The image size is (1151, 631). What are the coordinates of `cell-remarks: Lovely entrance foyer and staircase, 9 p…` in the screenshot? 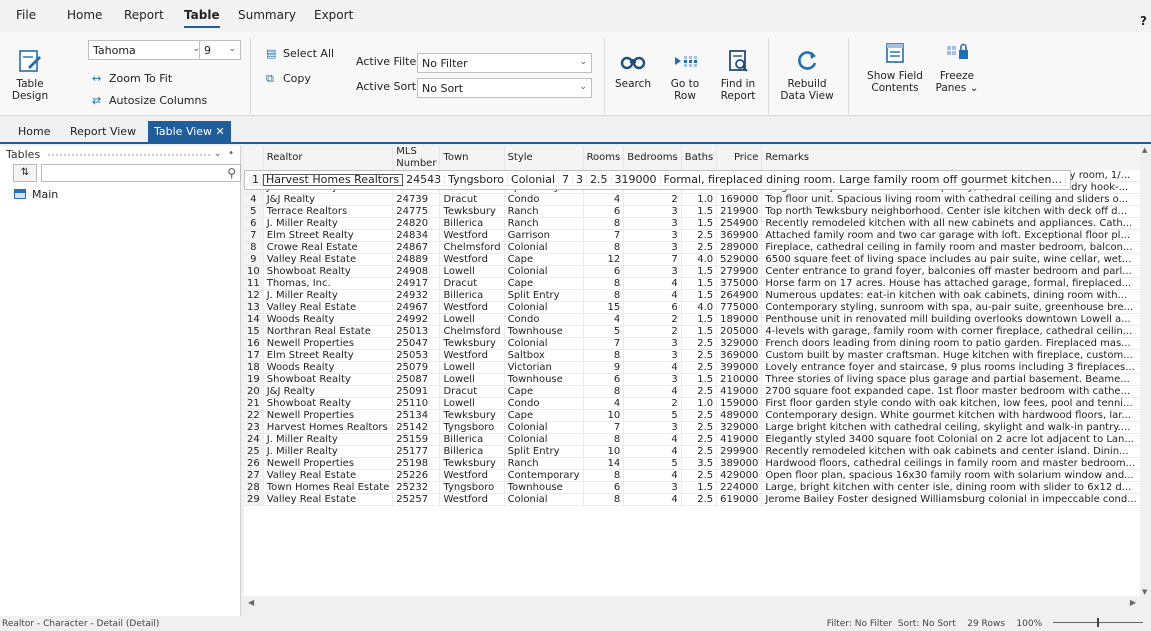 It's located at (950, 368).